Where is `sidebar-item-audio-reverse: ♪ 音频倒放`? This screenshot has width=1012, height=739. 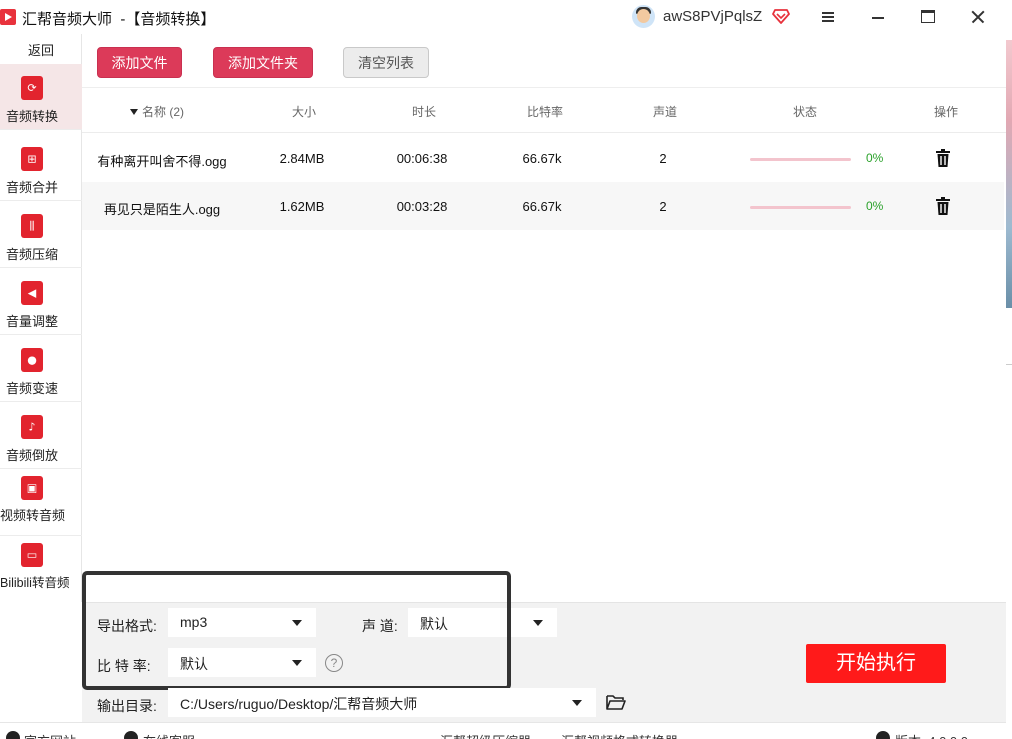 sidebar-item-audio-reverse: ♪ 音频倒放 is located at coordinates (41, 436).